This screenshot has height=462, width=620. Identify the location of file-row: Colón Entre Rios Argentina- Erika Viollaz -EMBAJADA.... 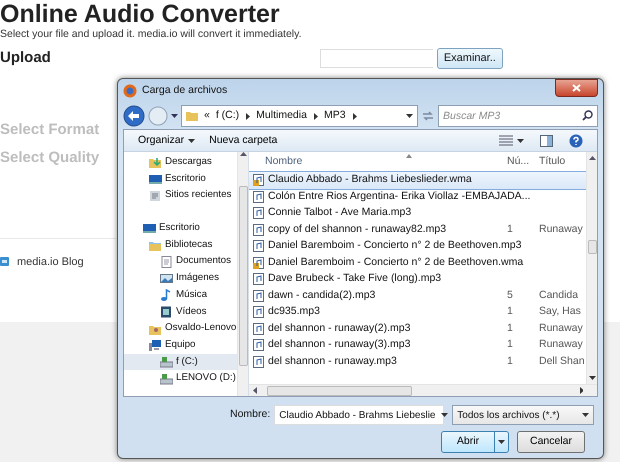
(417, 196).